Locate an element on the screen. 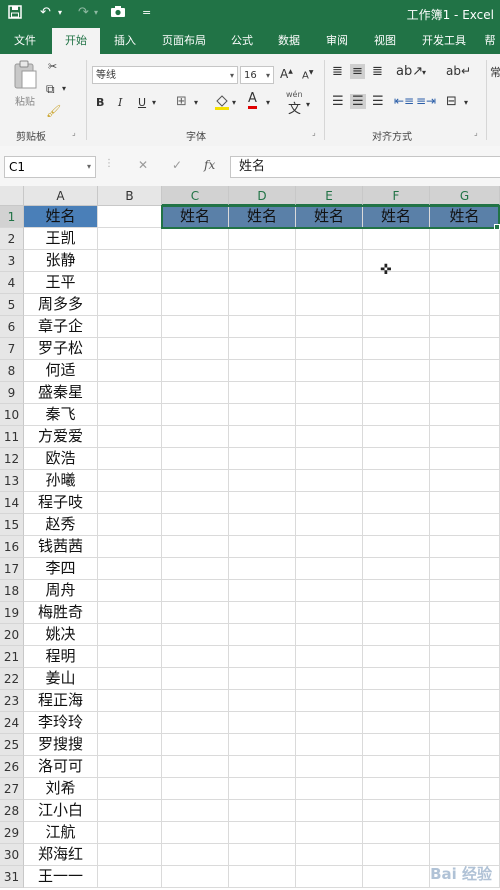 This screenshot has width=500, height=890. row-header: 26 is located at coordinates (12, 767).